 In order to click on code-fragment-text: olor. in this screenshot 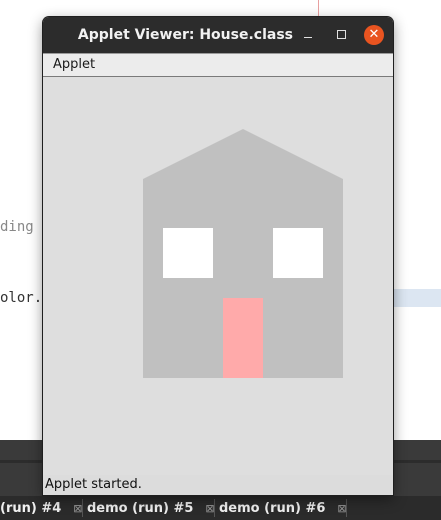, I will do `click(21, 298)`.